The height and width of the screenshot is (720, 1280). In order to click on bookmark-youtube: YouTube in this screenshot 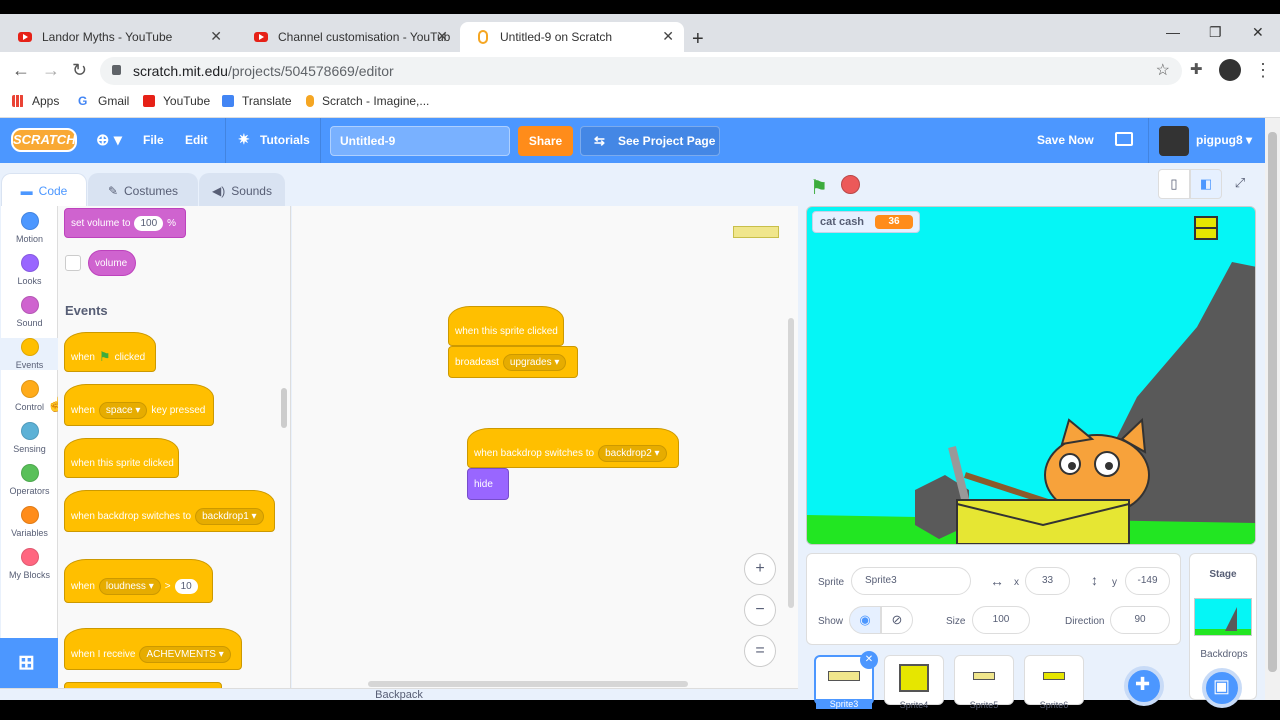, I will do `click(176, 101)`.